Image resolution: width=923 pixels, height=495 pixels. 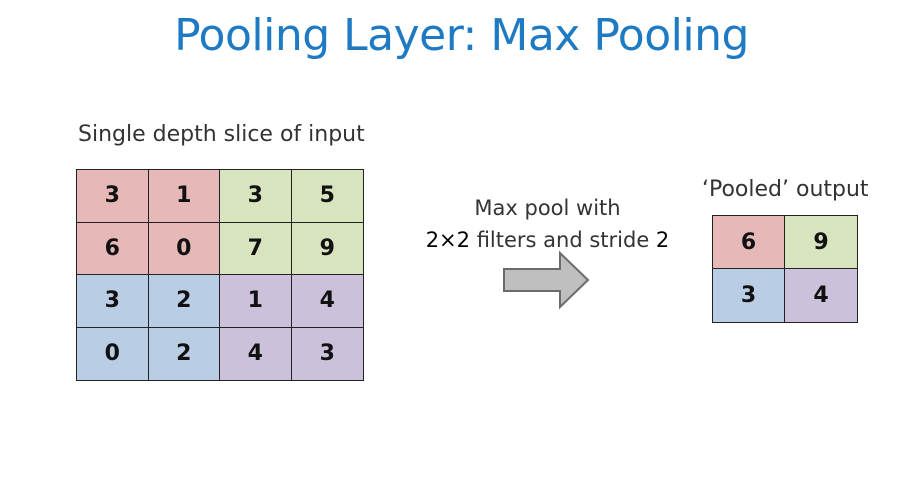 What do you see at coordinates (821, 242) in the screenshot?
I see `output-cell-r1-c2: 9` at bounding box center [821, 242].